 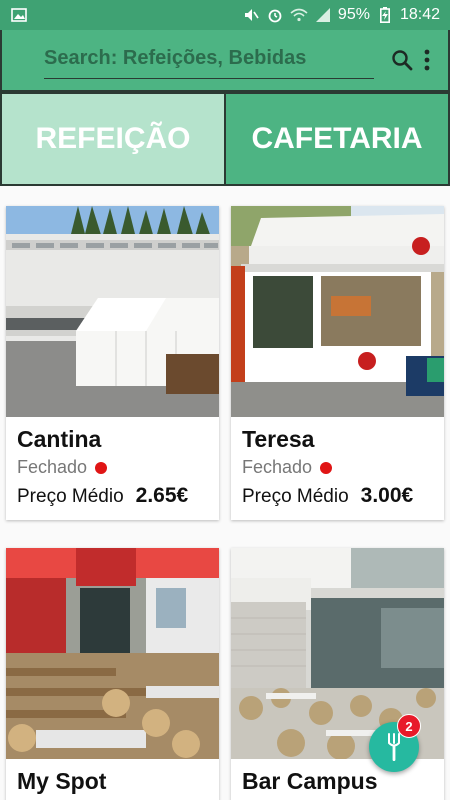 I want to click on overflow-menu-button, so click(x=427, y=60).